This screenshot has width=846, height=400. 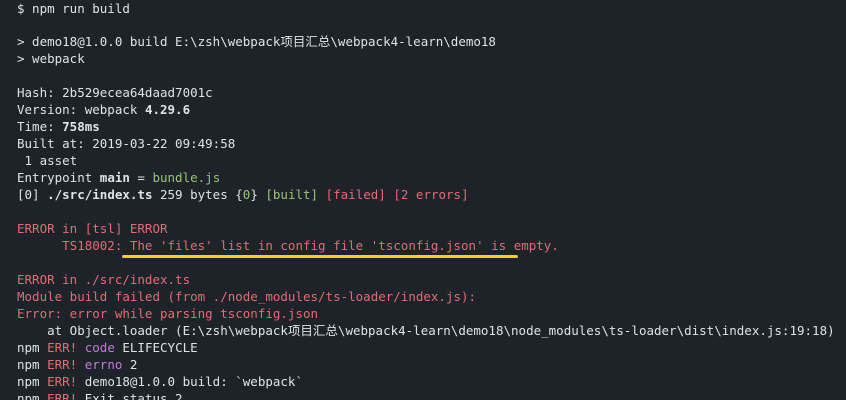 What do you see at coordinates (355, 194) in the screenshot?
I see `module-failed-badge: [failed]` at bounding box center [355, 194].